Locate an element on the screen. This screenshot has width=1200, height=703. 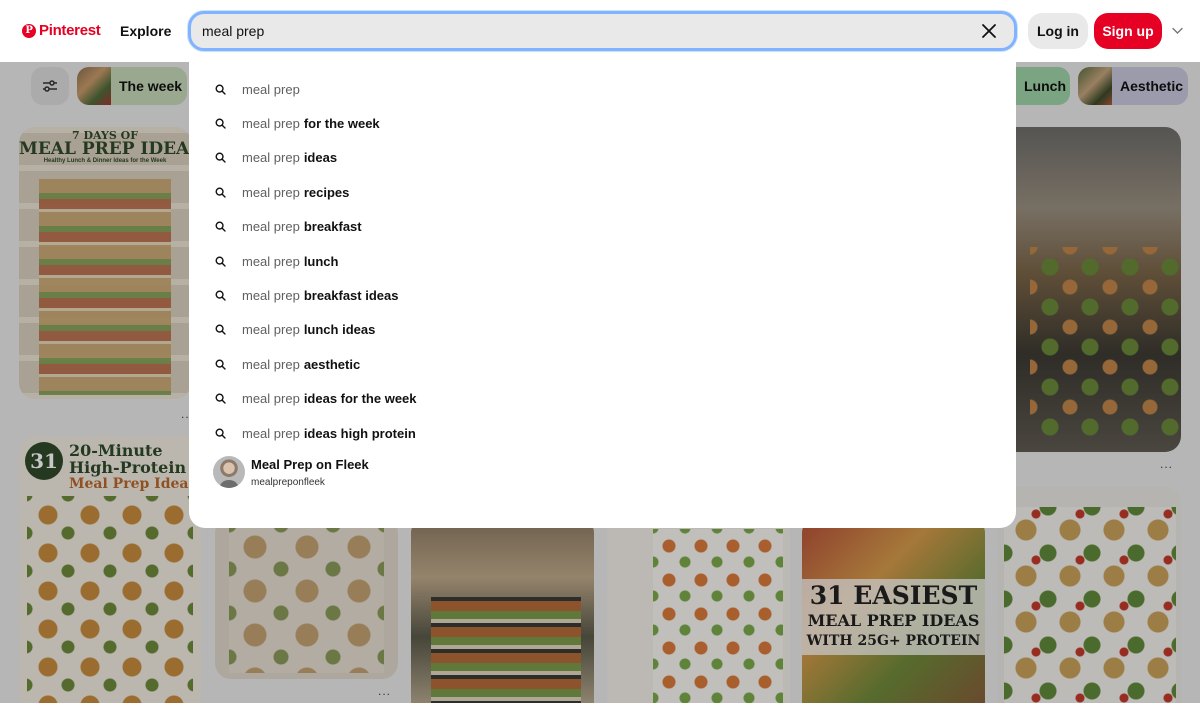
suggestion-item: meal prep aesthetic is located at coordinates (602, 364).